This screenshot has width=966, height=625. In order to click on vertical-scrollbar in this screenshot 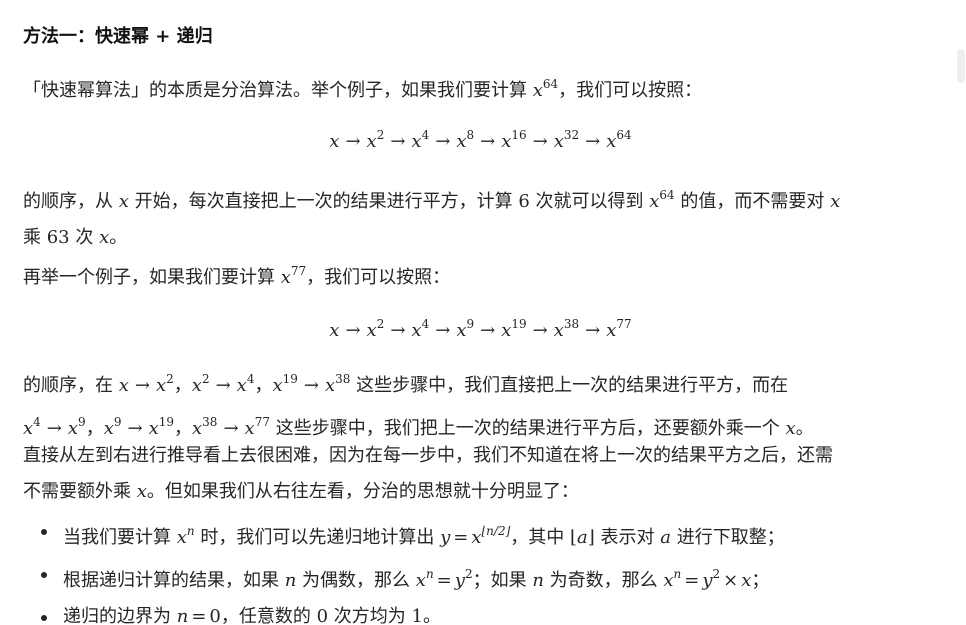, I will do `click(961, 312)`.